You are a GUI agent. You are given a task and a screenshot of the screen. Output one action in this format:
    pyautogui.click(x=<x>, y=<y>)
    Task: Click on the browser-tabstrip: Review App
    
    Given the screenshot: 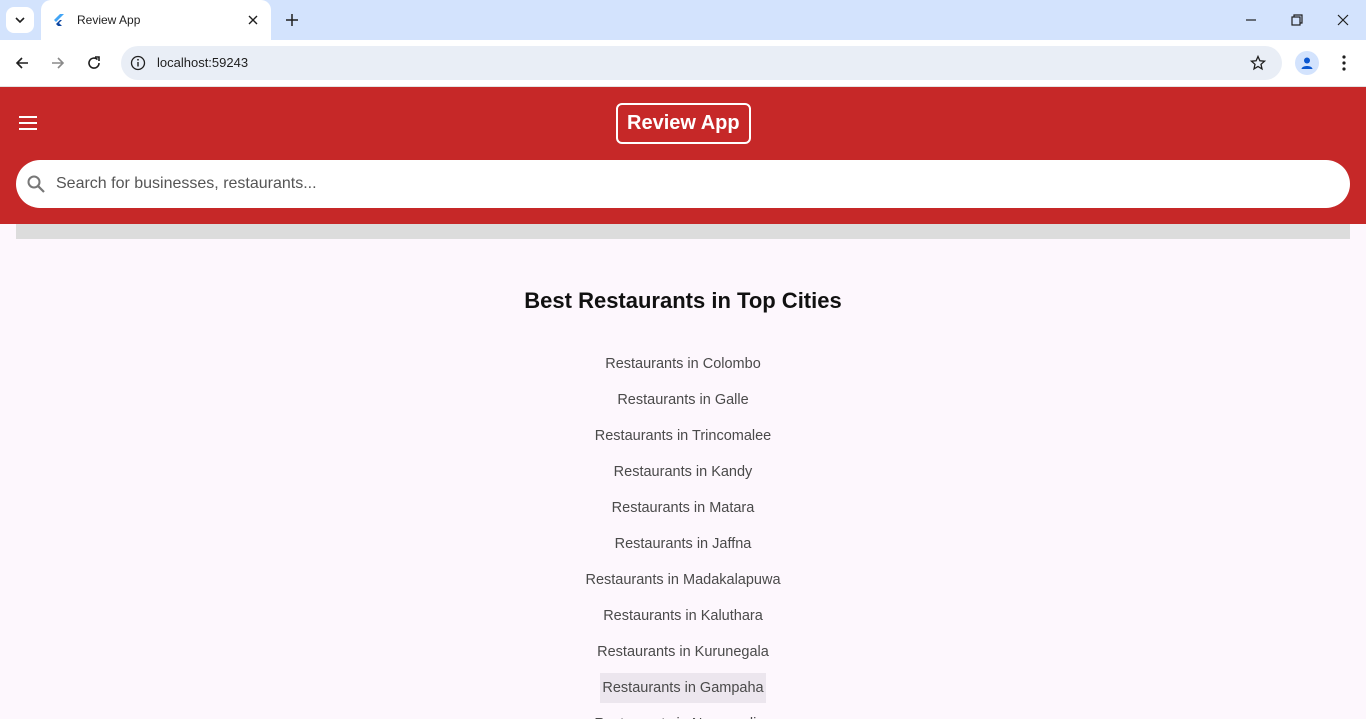 What is the action you would take?
    pyautogui.click(x=683, y=20)
    